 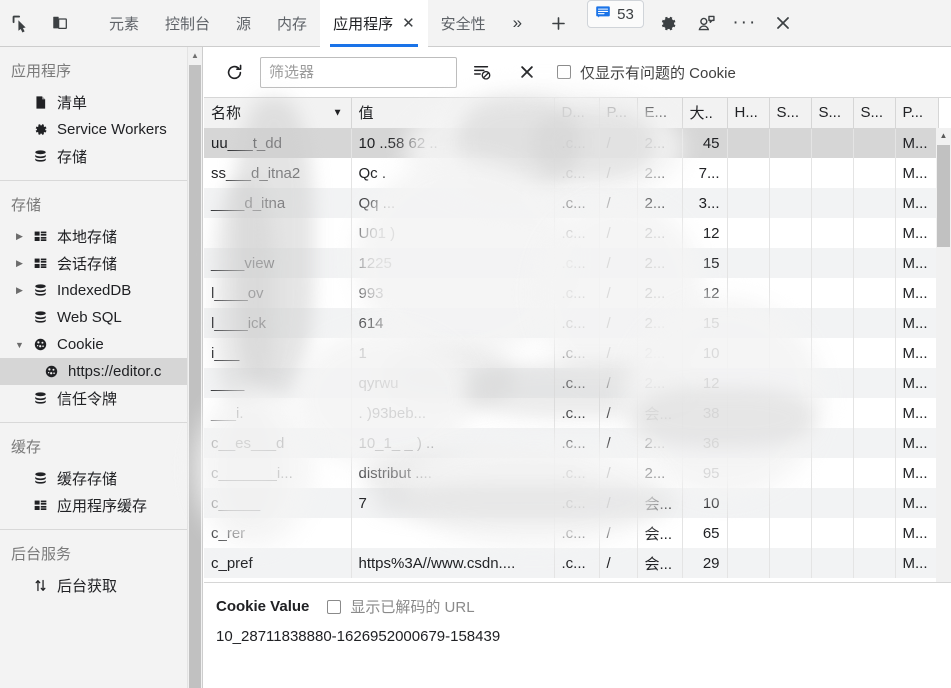 I want to click on column-header-size: 大.., so click(x=705, y=113).